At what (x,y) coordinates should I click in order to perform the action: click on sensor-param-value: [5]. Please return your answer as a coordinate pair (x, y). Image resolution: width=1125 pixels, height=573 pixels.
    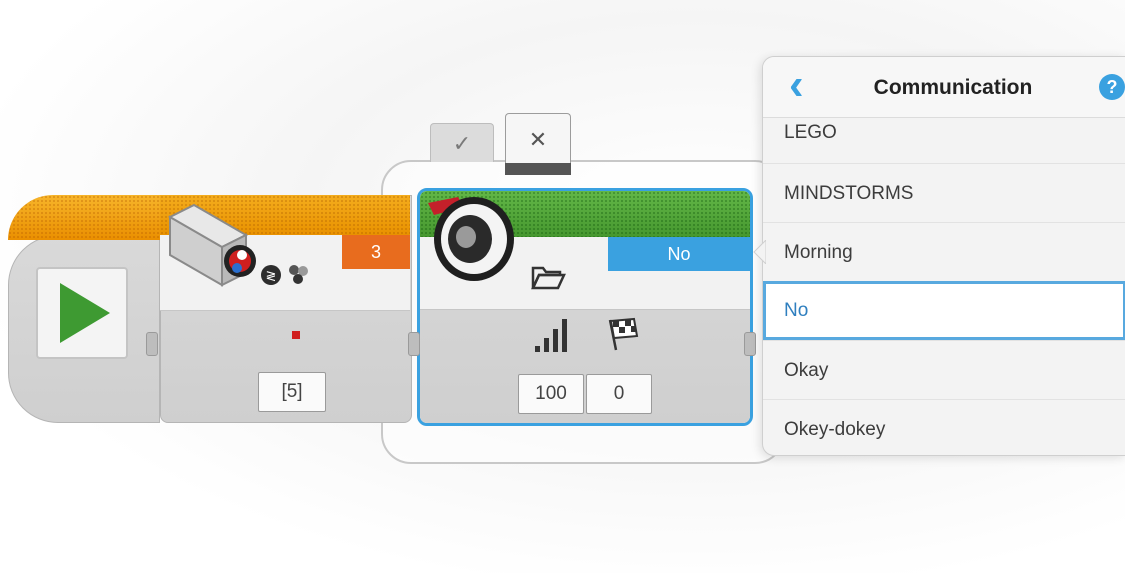
    Looking at the image, I should click on (292, 392).